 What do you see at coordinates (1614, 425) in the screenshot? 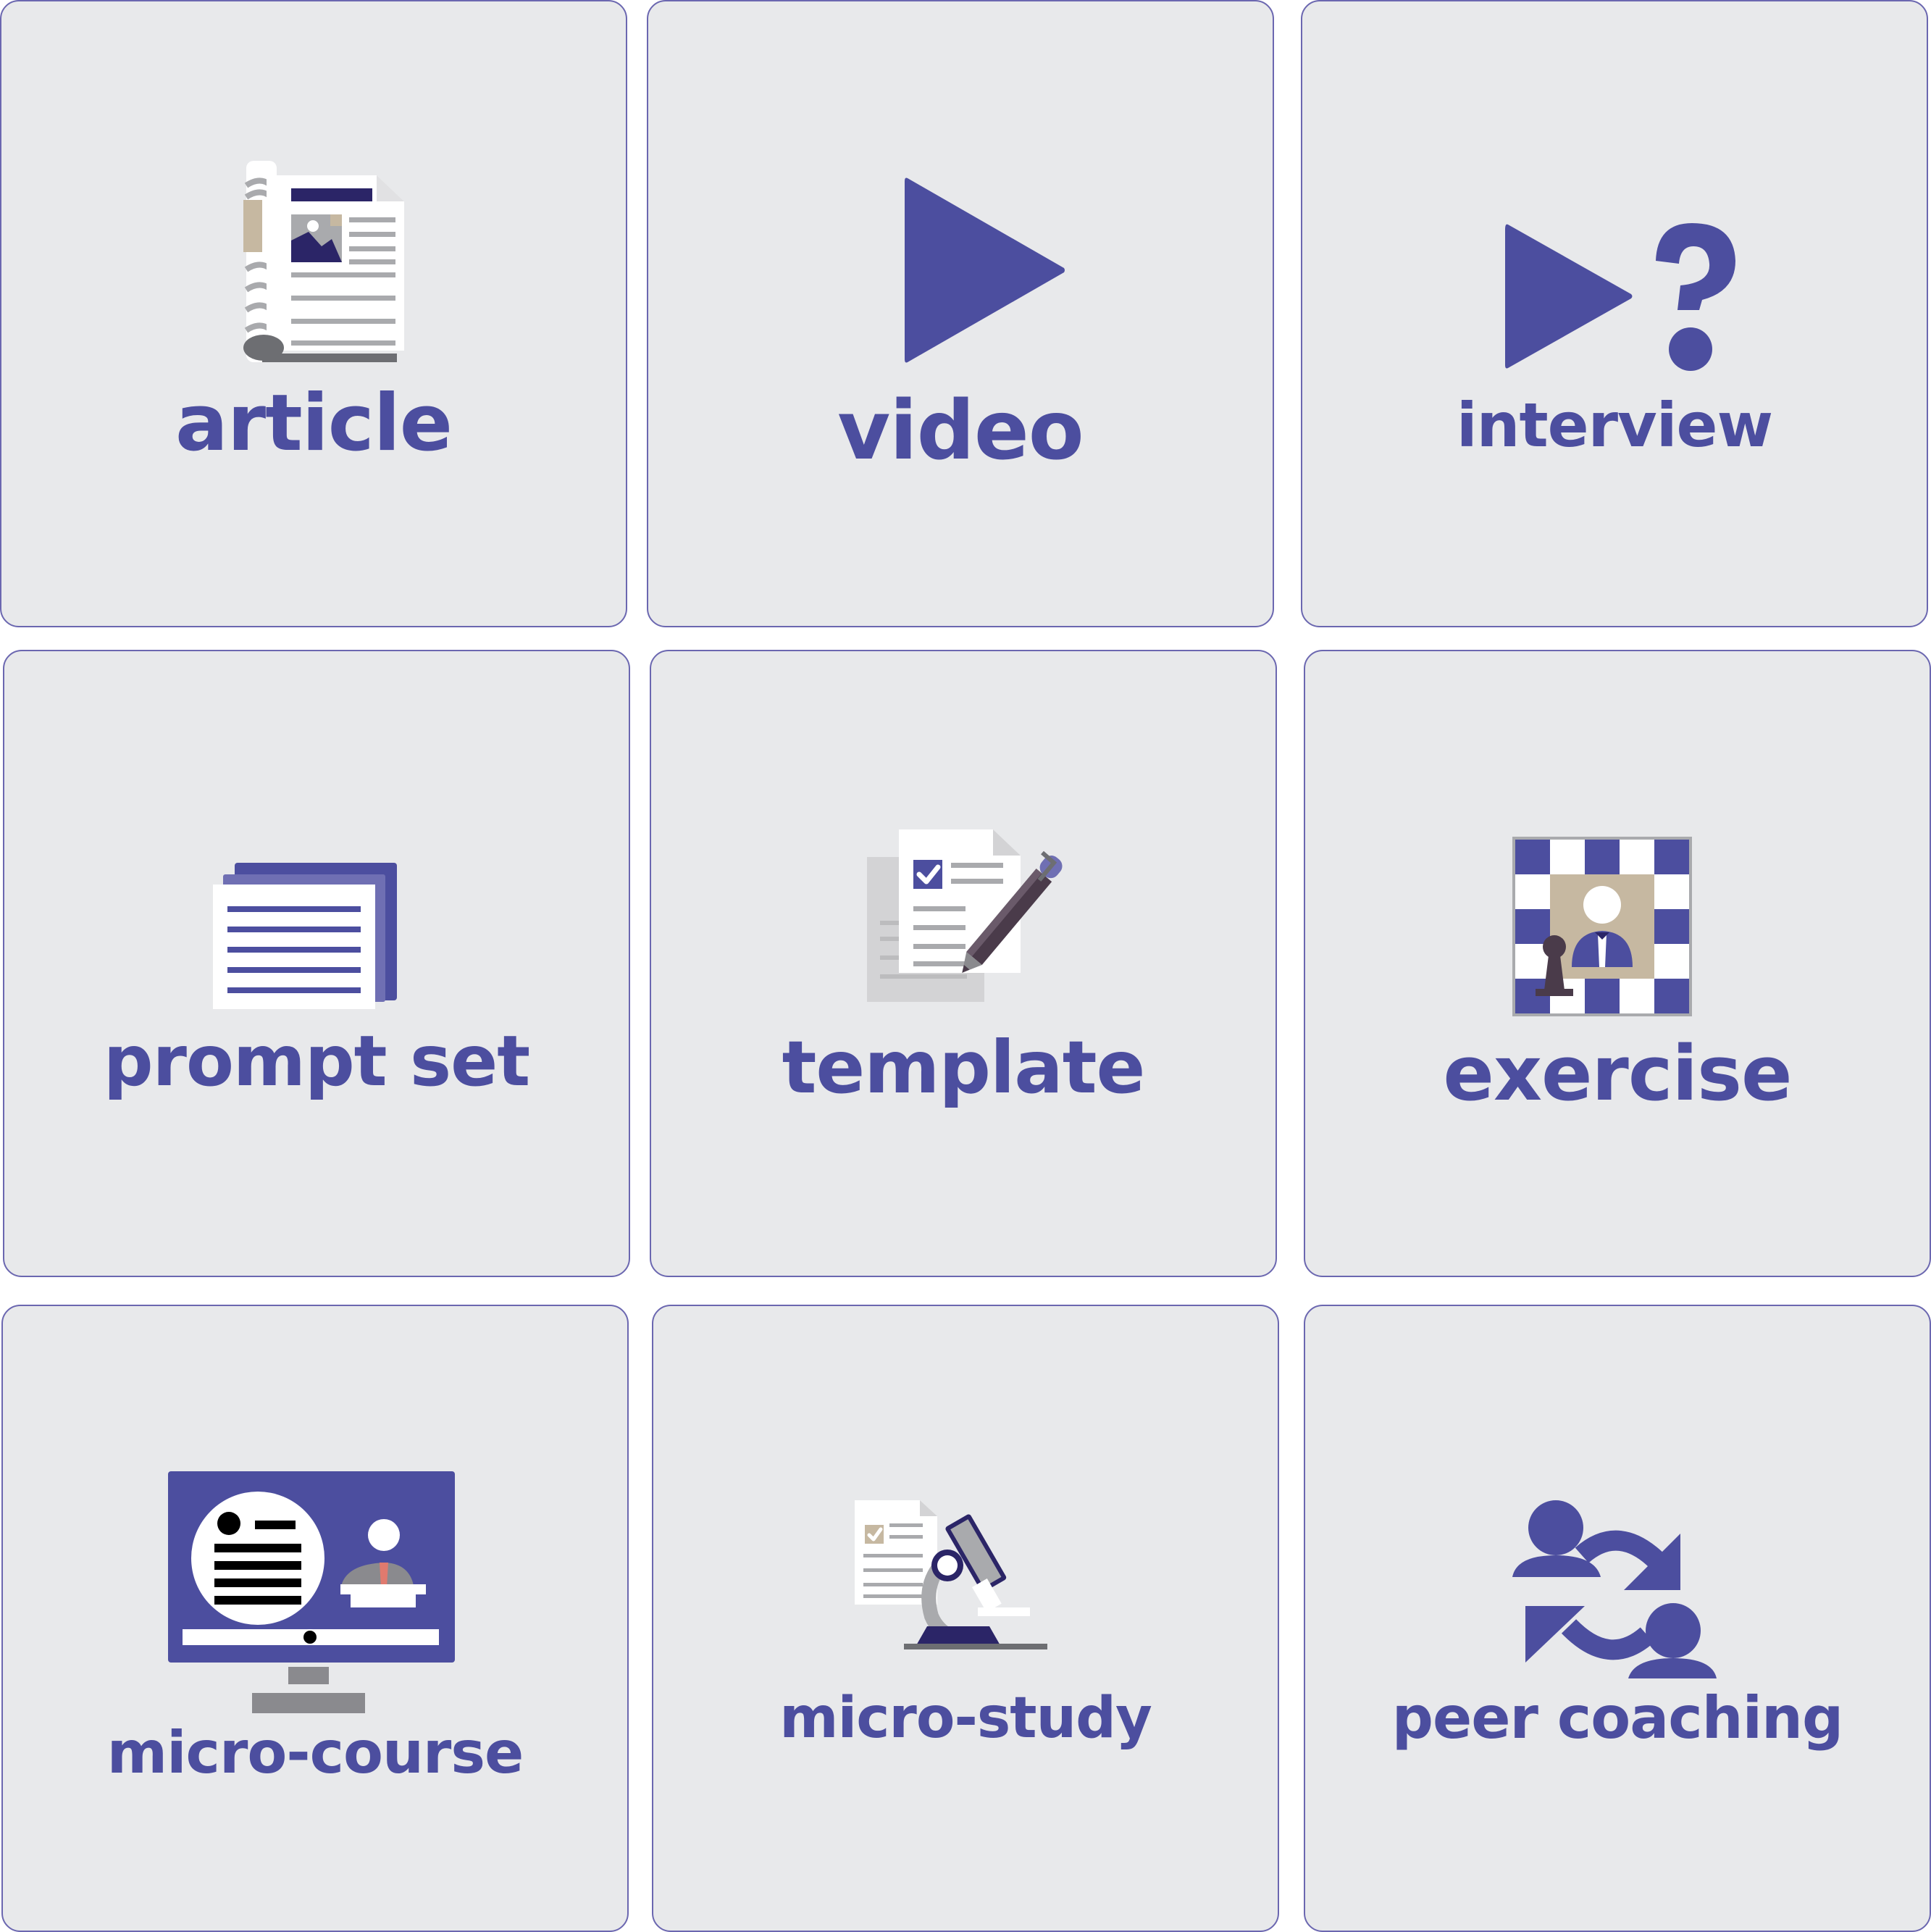
I see `tile-label: interview` at bounding box center [1614, 425].